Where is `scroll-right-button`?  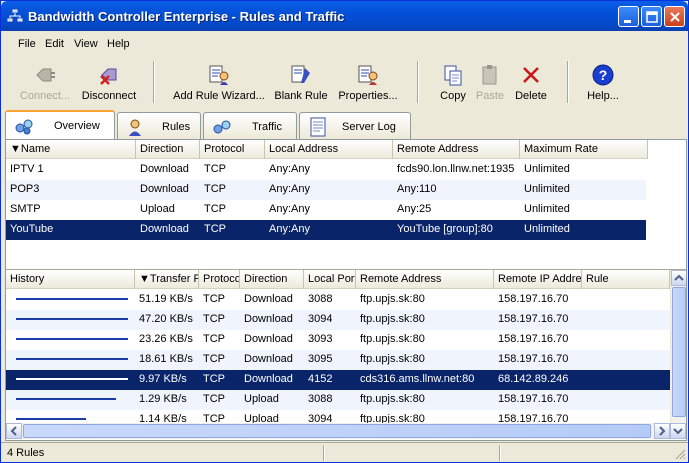 scroll-right-button is located at coordinates (662, 431).